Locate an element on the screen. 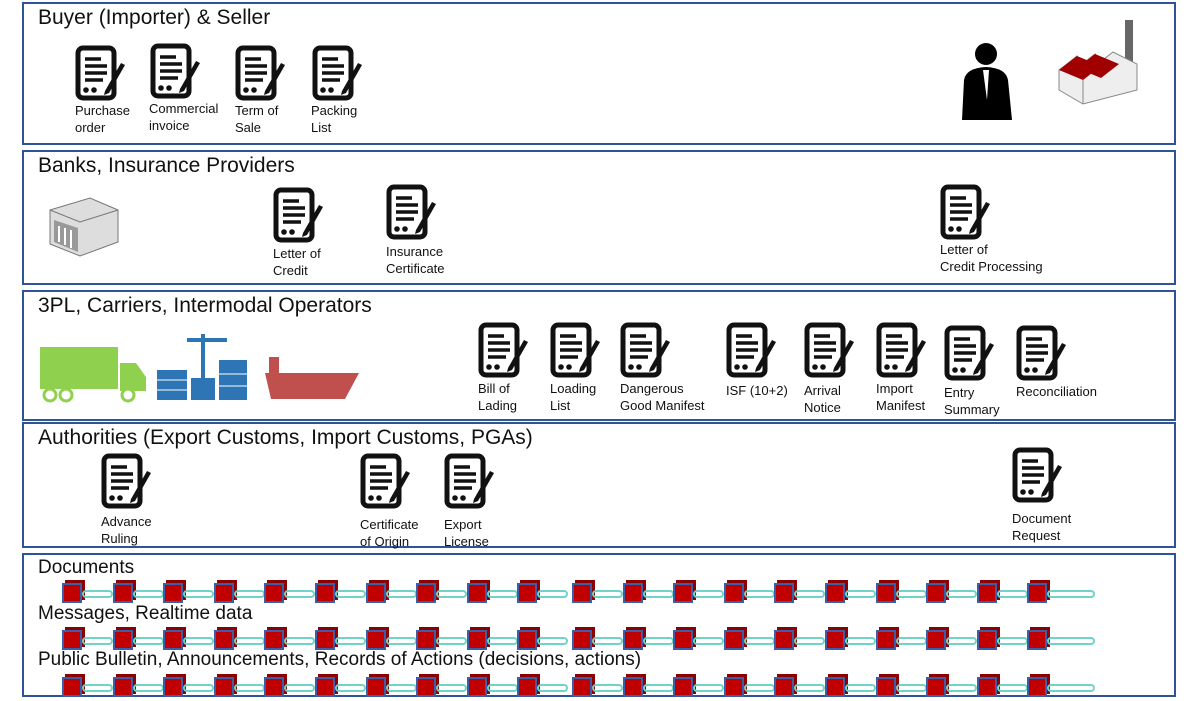  document-label: Commercial invoice is located at coordinates (183, 117).